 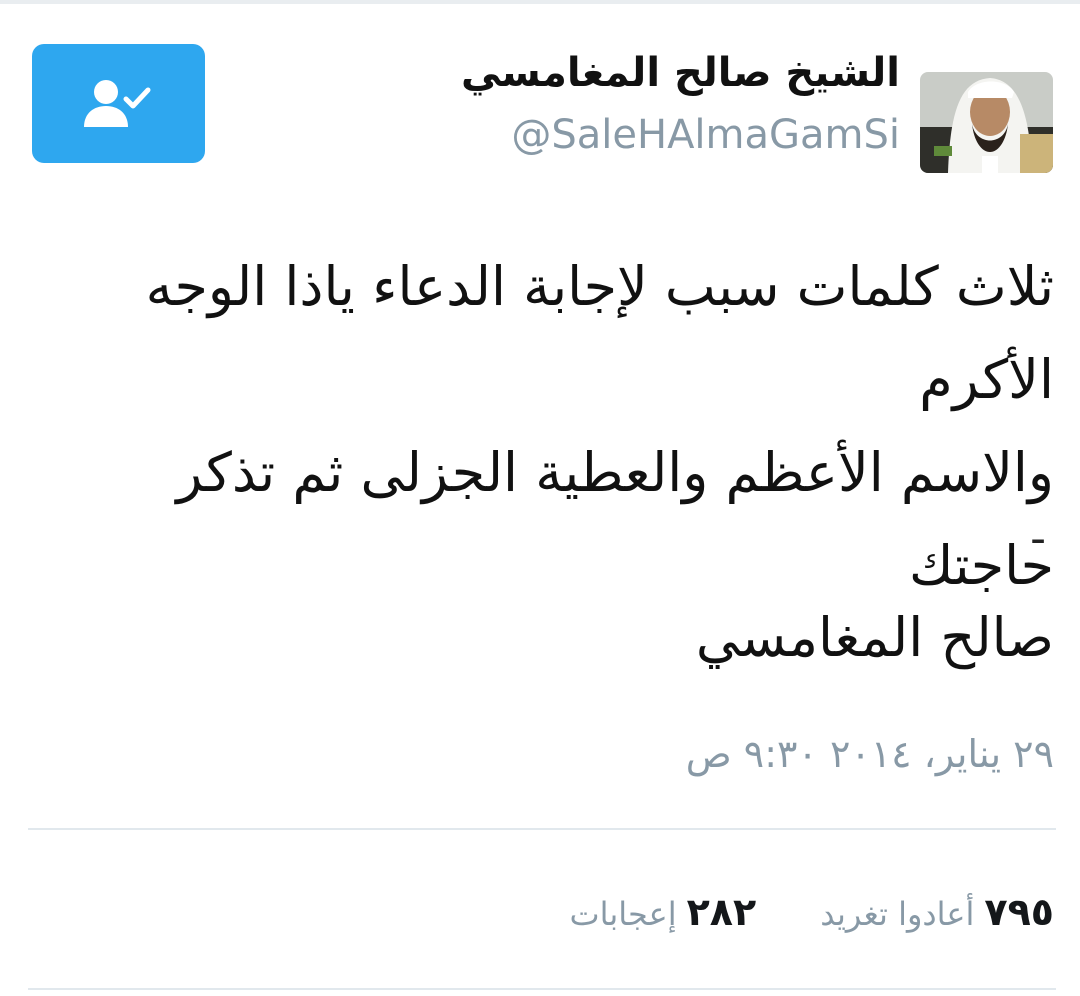 I want to click on retweets-label: أعادوا تغريد, so click(x=897, y=914).